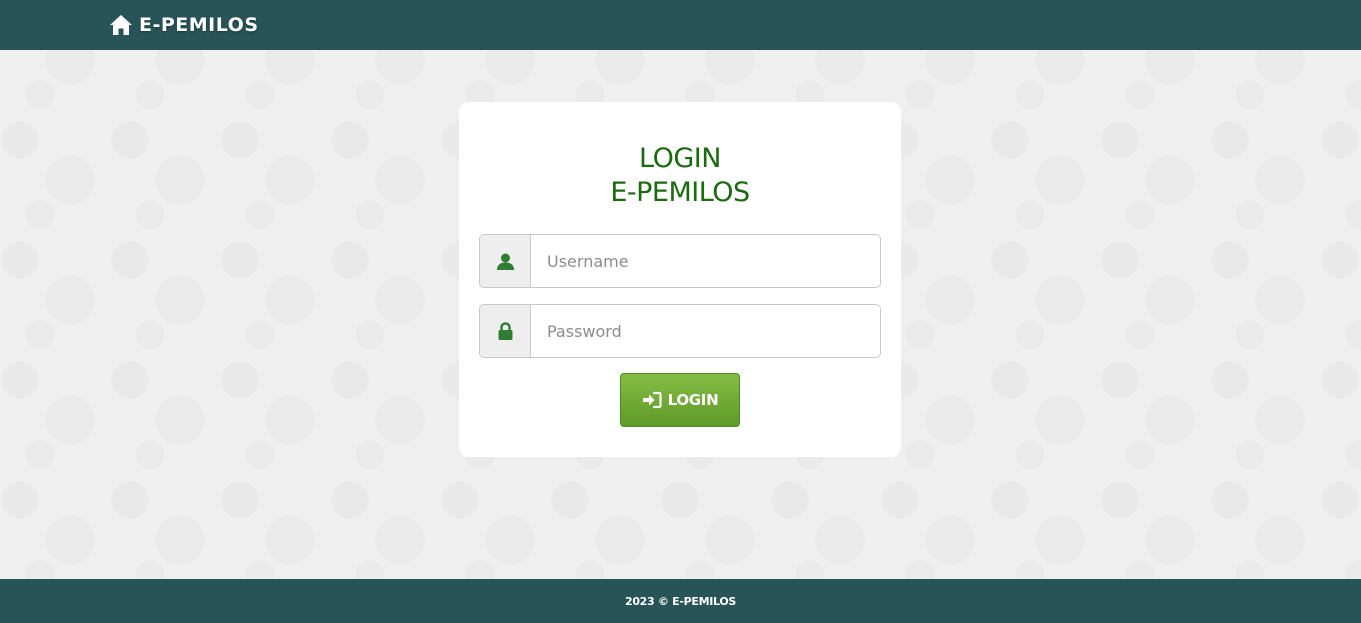  I want to click on password-addon, so click(505, 331).